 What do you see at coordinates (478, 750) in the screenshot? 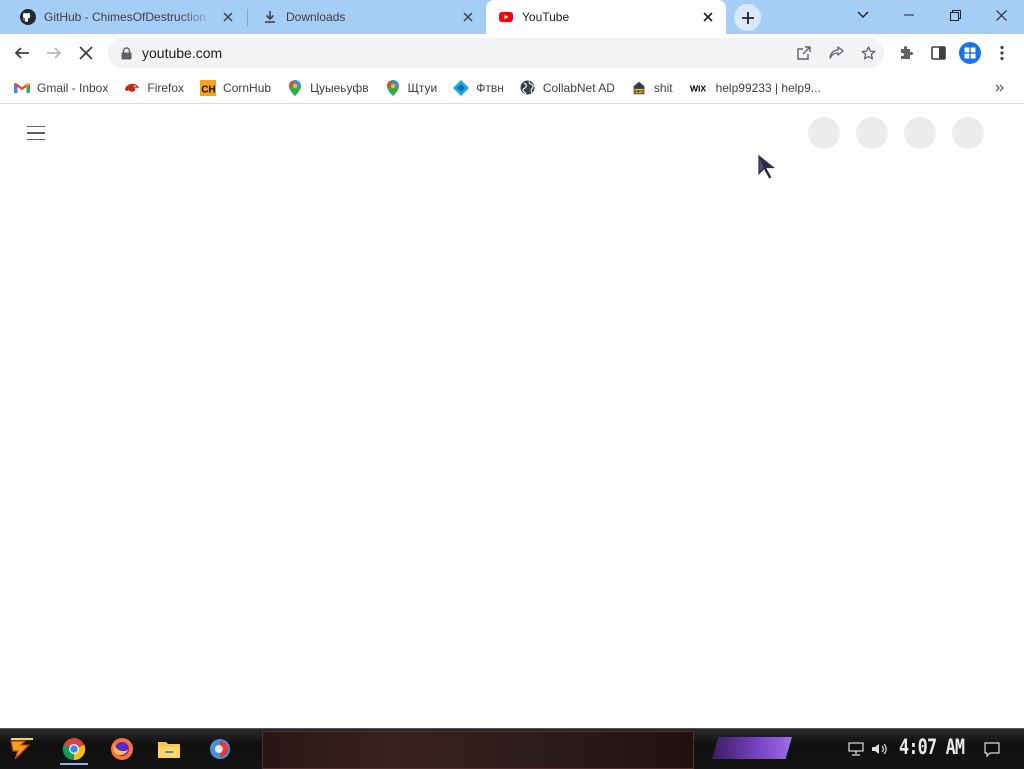
I see `taskbar-window-preview` at bounding box center [478, 750].